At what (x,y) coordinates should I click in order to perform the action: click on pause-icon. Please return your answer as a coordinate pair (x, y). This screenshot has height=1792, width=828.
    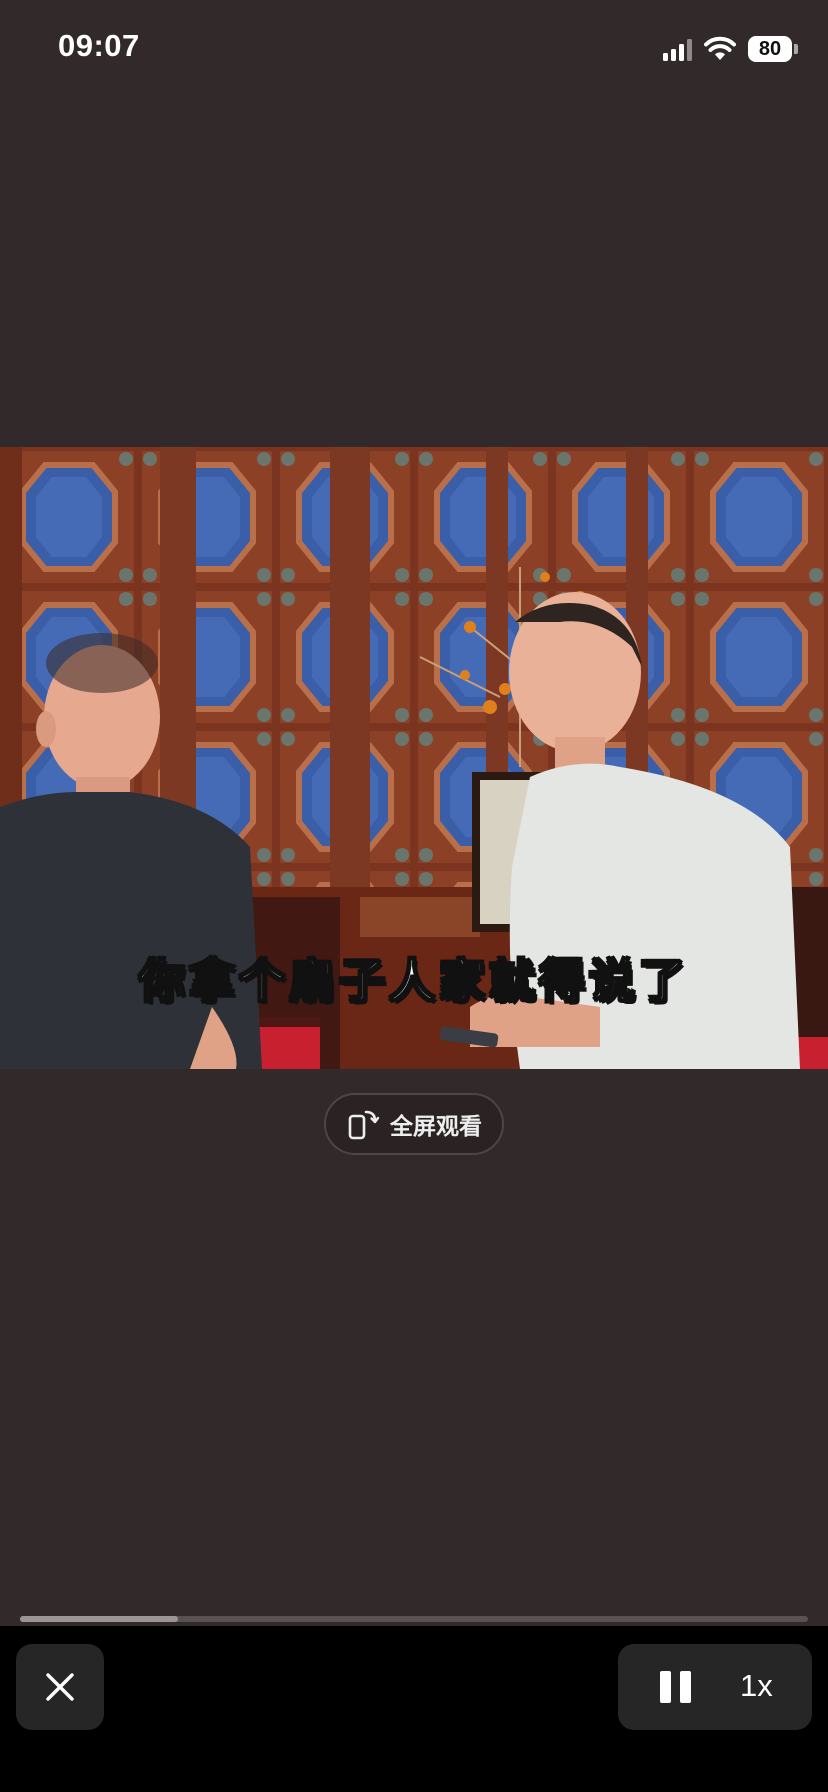
    Looking at the image, I should click on (675, 1687).